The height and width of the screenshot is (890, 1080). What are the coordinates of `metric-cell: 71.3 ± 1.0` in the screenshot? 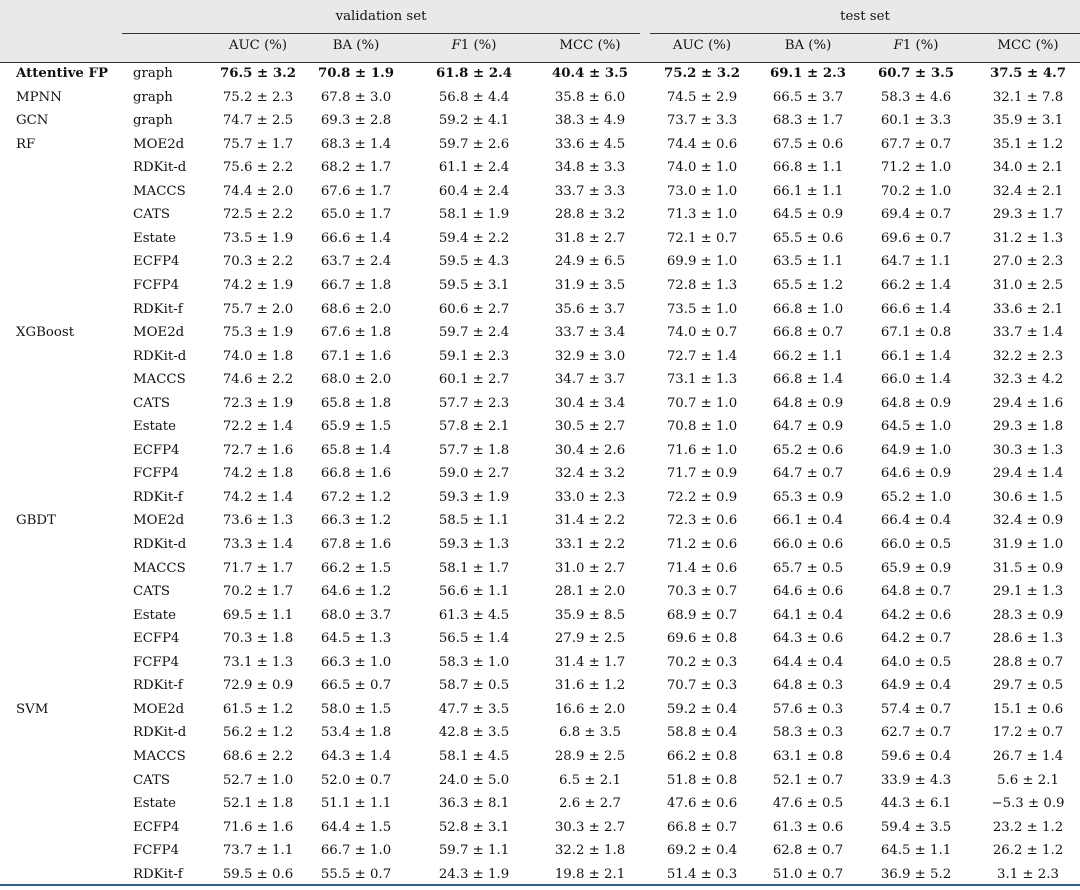 It's located at (702, 215).